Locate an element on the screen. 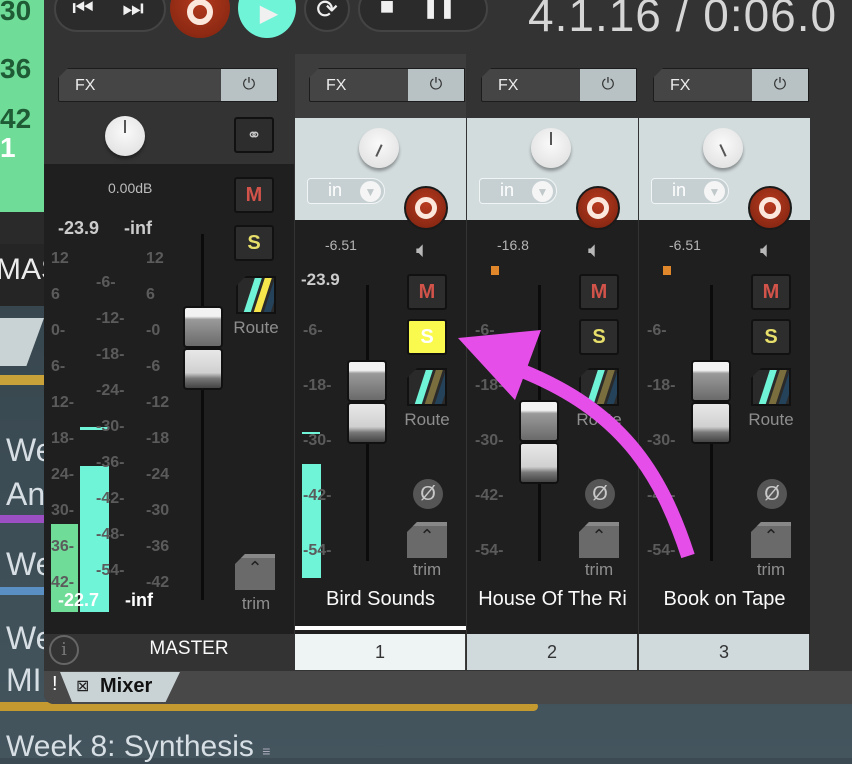 This screenshot has height=764, width=852. arrow-head is located at coordinates (499, 365).